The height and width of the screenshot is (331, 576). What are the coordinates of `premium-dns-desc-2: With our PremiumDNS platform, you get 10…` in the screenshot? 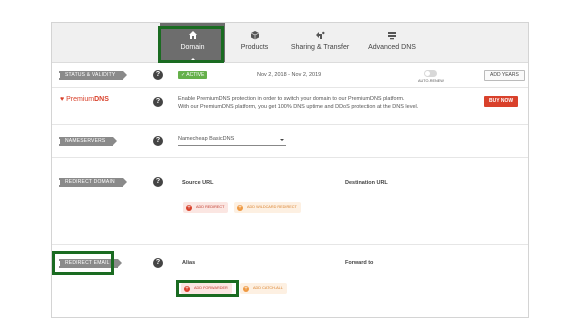 It's located at (298, 107).